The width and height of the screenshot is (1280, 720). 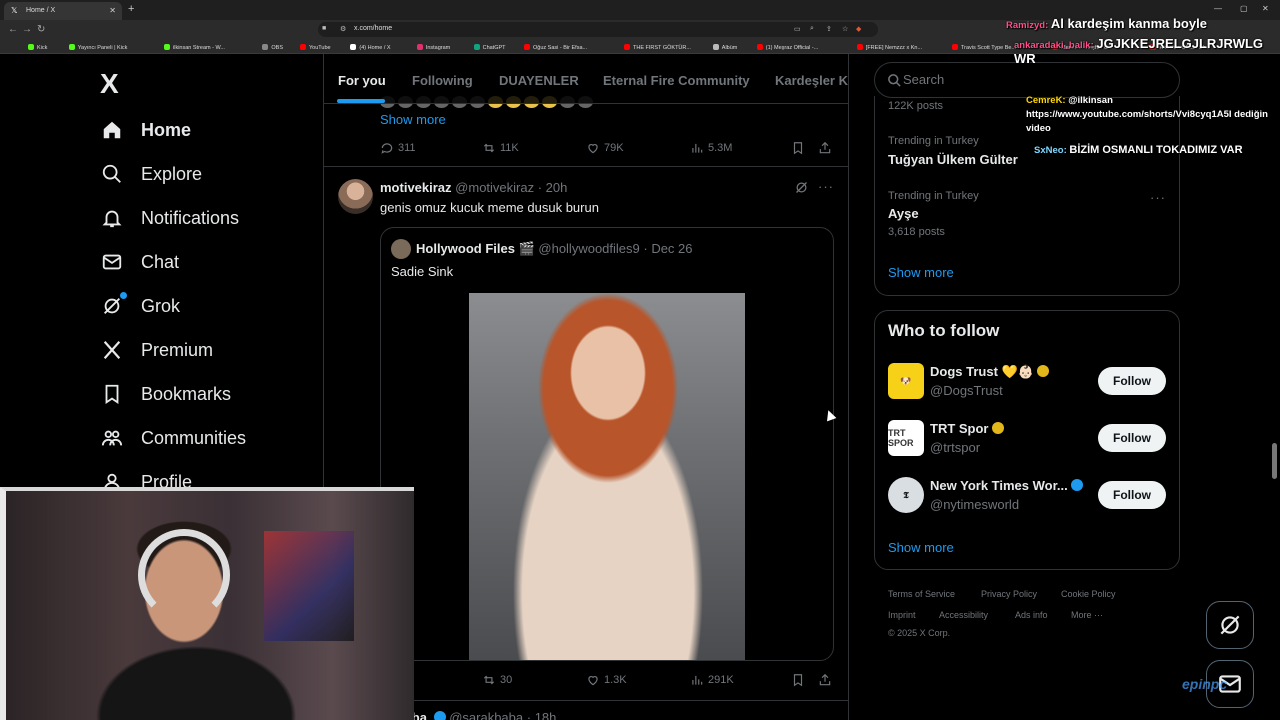 I want to click on repost-button: 30, so click(x=497, y=680).